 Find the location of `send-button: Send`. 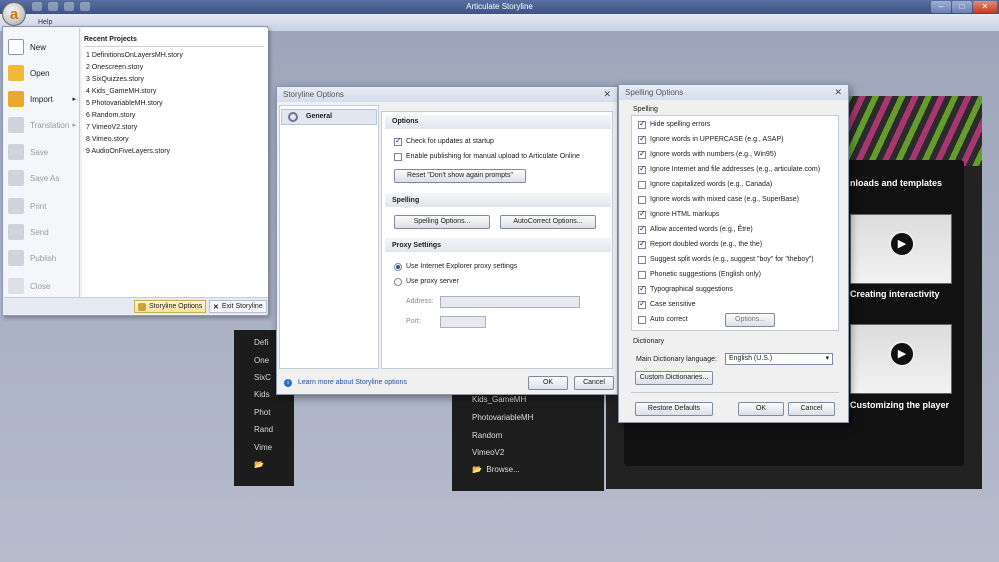

send-button: Send is located at coordinates (43, 232).